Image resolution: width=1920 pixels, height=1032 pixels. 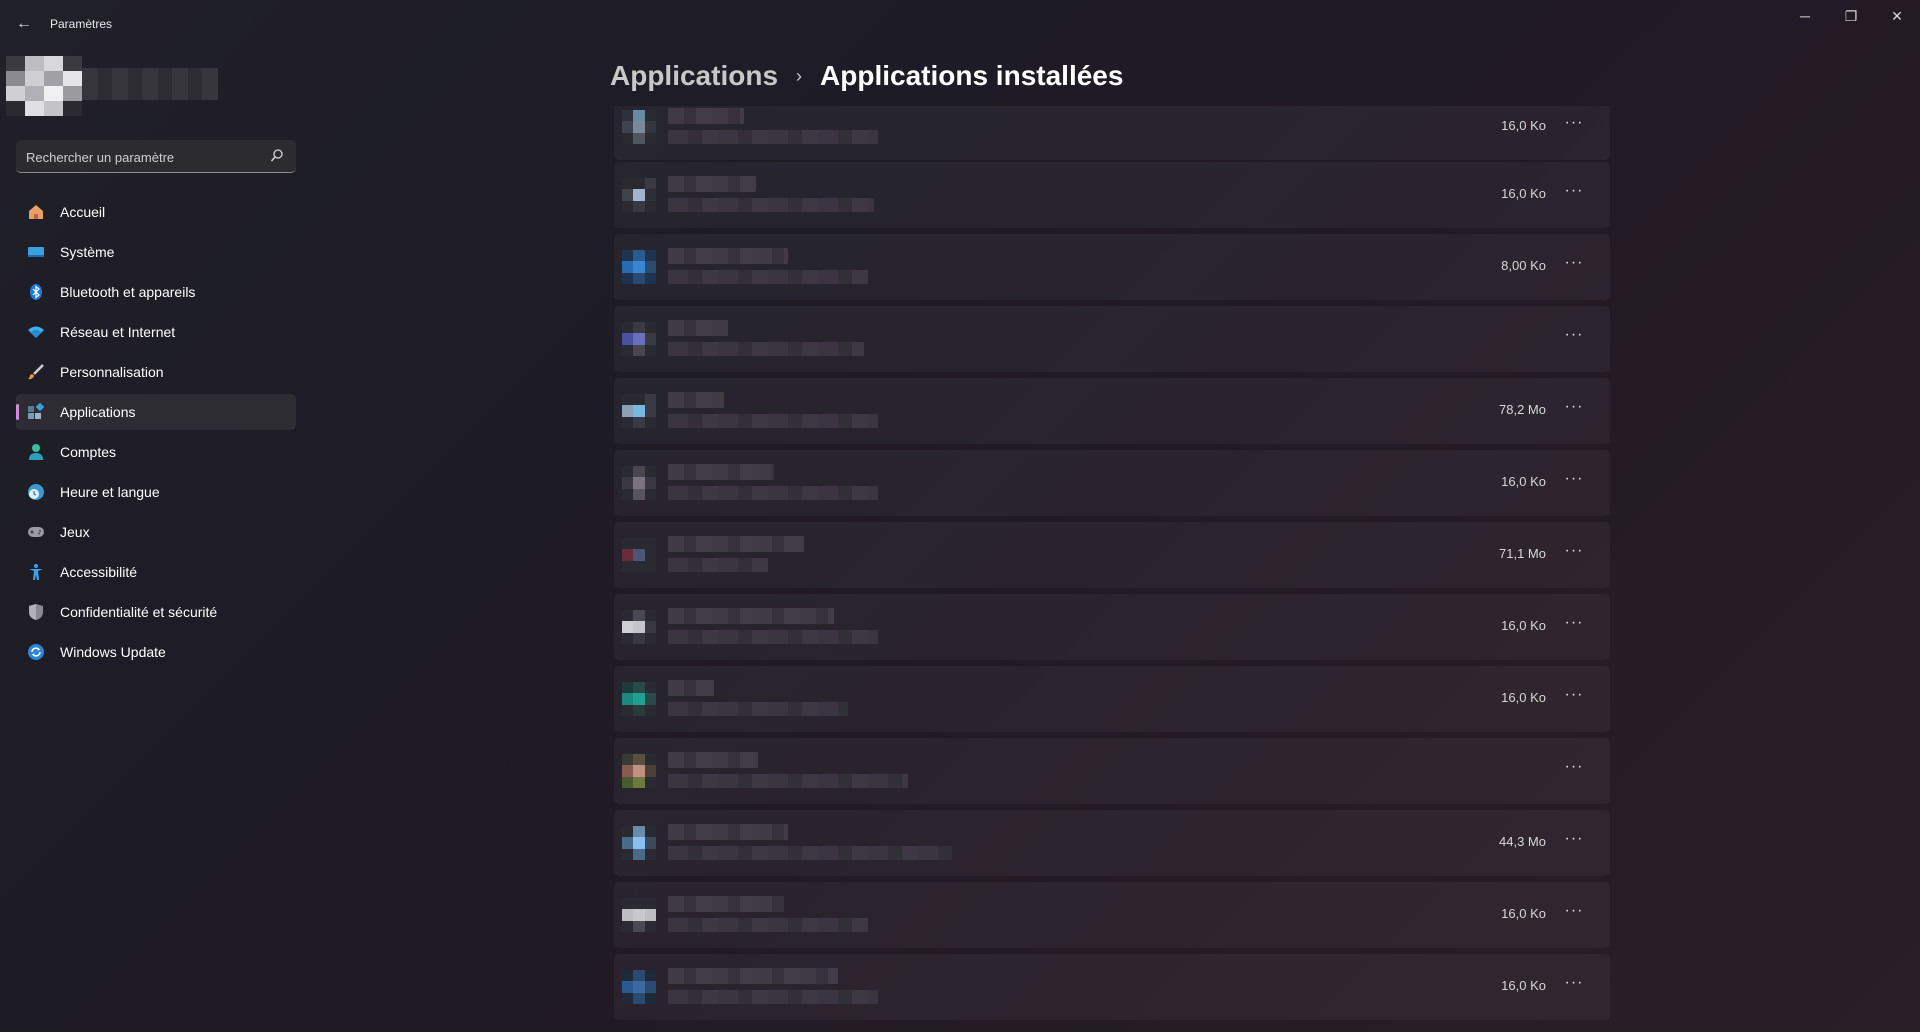 I want to click on sidebar-item-label: Accessibilité, so click(x=99, y=572).